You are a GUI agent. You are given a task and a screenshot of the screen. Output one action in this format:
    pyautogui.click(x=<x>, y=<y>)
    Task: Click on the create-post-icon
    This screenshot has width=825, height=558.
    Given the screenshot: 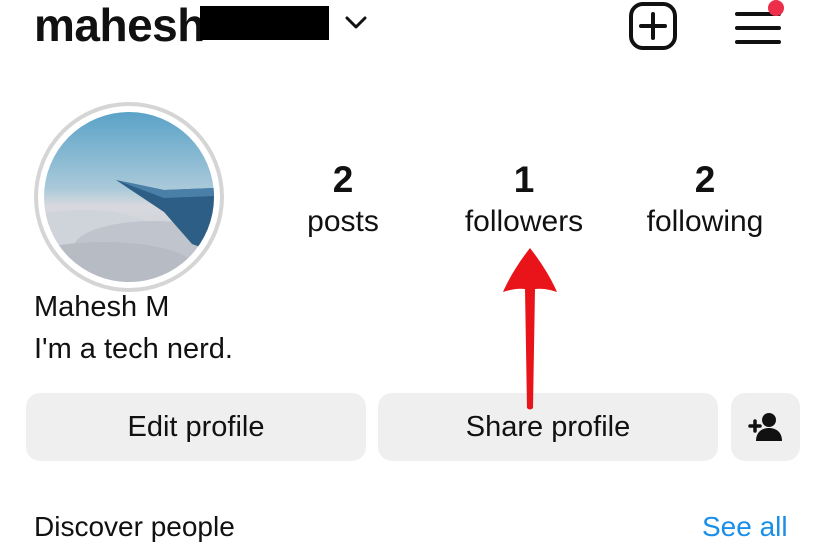 What is the action you would take?
    pyautogui.click(x=653, y=26)
    